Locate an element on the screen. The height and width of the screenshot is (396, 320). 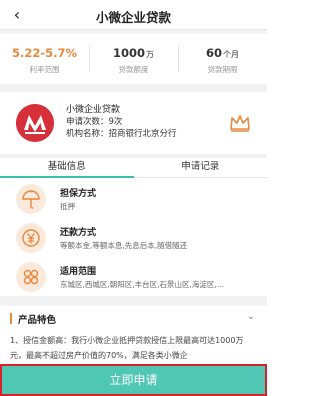
bank-info: 小微企业贷款 申请次数：9次 机构名称：招商银行北京分行 is located at coordinates (121, 122).